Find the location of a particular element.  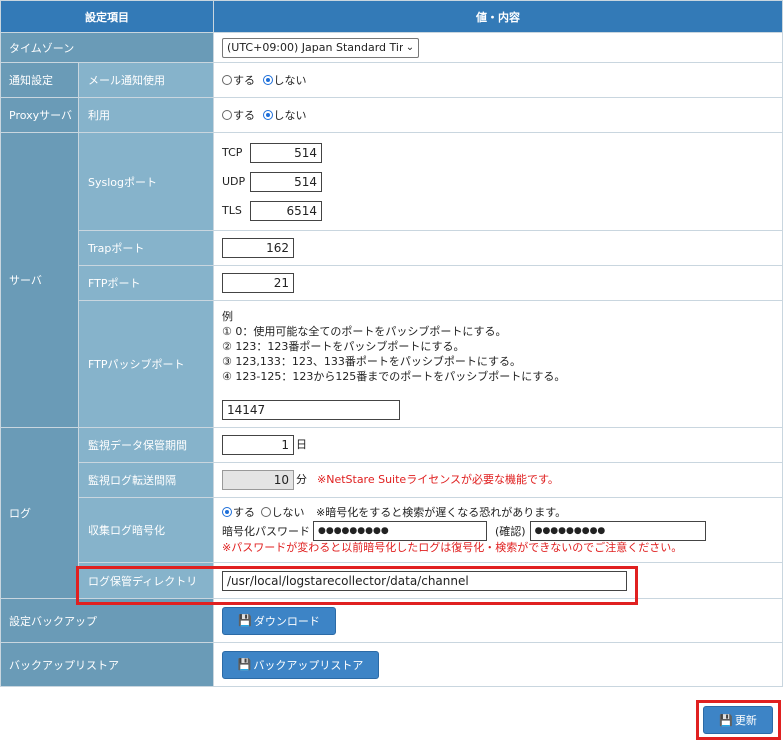

encrypt-radio-yes: する is located at coordinates (238, 512).